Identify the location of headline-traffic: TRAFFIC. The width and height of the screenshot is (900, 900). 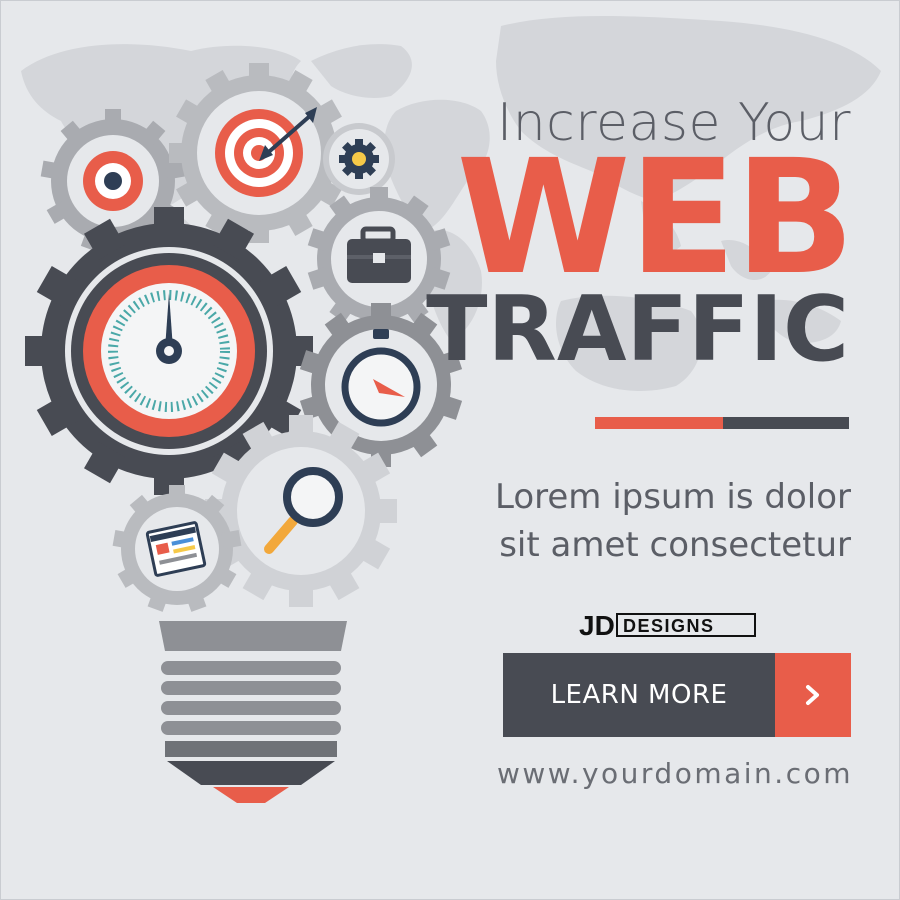
(637, 329).